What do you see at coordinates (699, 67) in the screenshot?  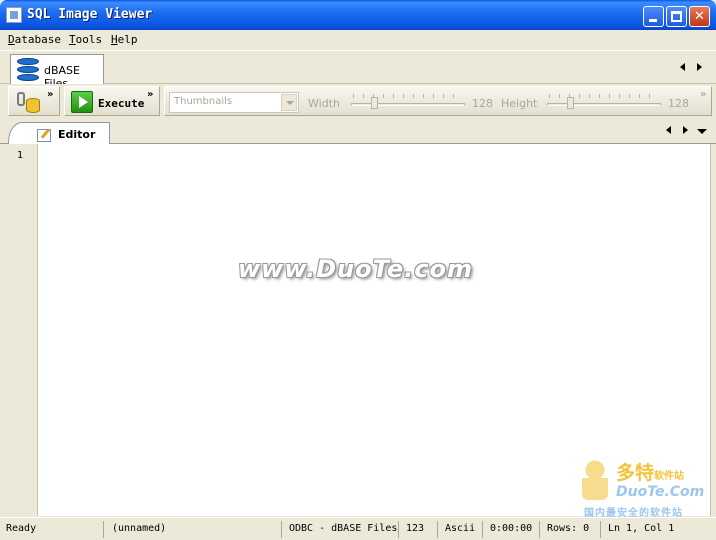 I see `scroll-right-icon` at bounding box center [699, 67].